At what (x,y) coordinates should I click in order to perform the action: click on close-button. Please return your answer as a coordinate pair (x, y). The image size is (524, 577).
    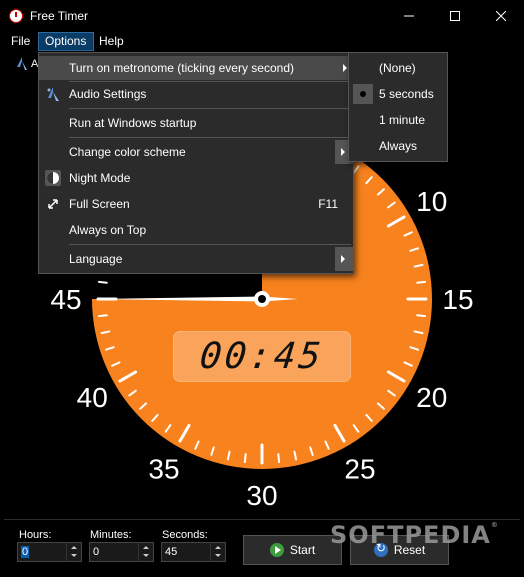
    Looking at the image, I should click on (501, 16).